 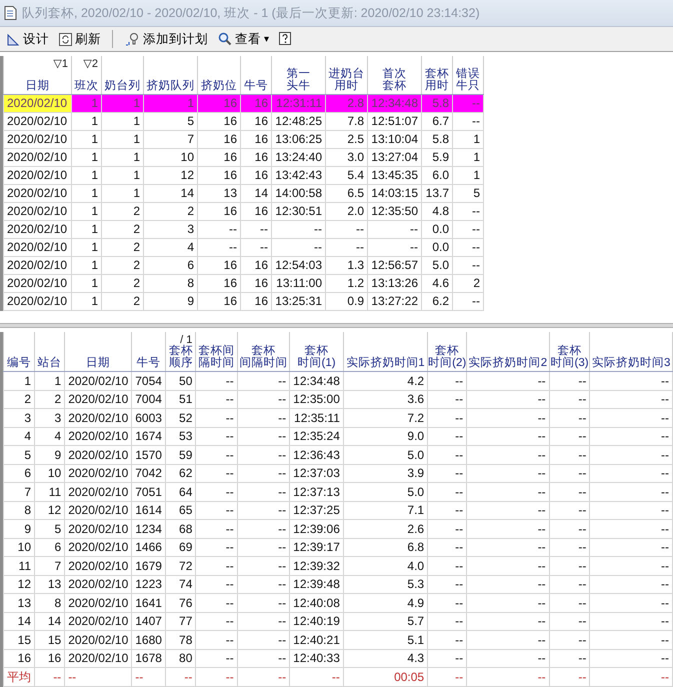 I want to click on refresh-button: 刷新, so click(x=80, y=39).